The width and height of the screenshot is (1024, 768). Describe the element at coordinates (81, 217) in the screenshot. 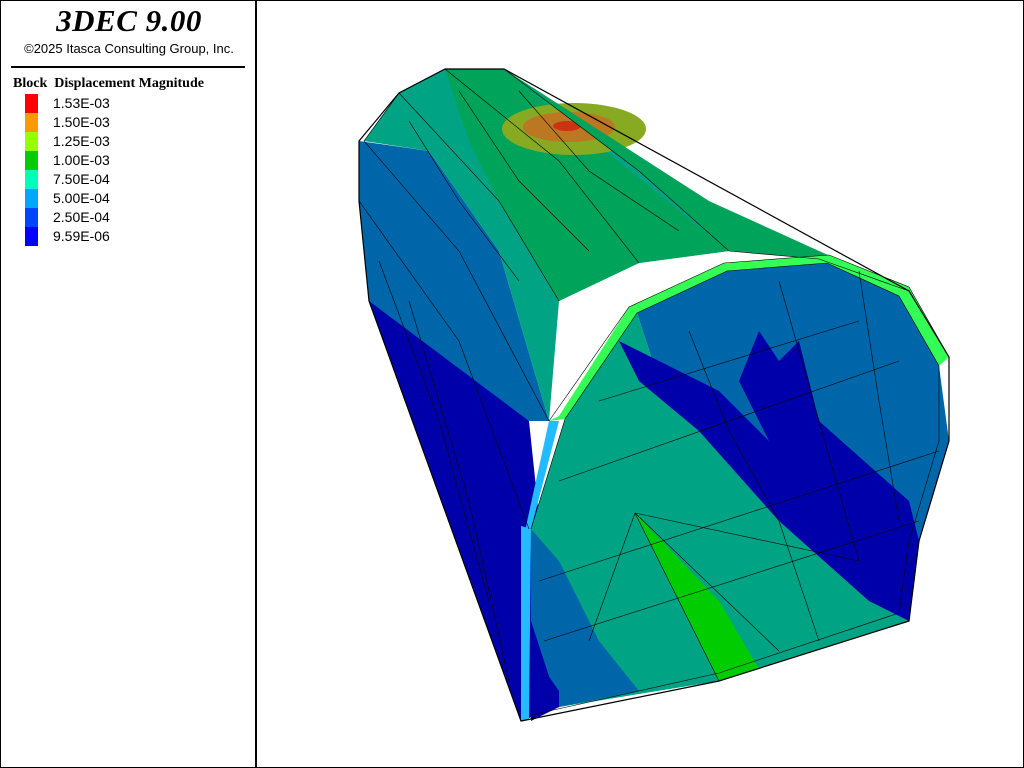

I see `legend-label: 2.50E-04` at that location.